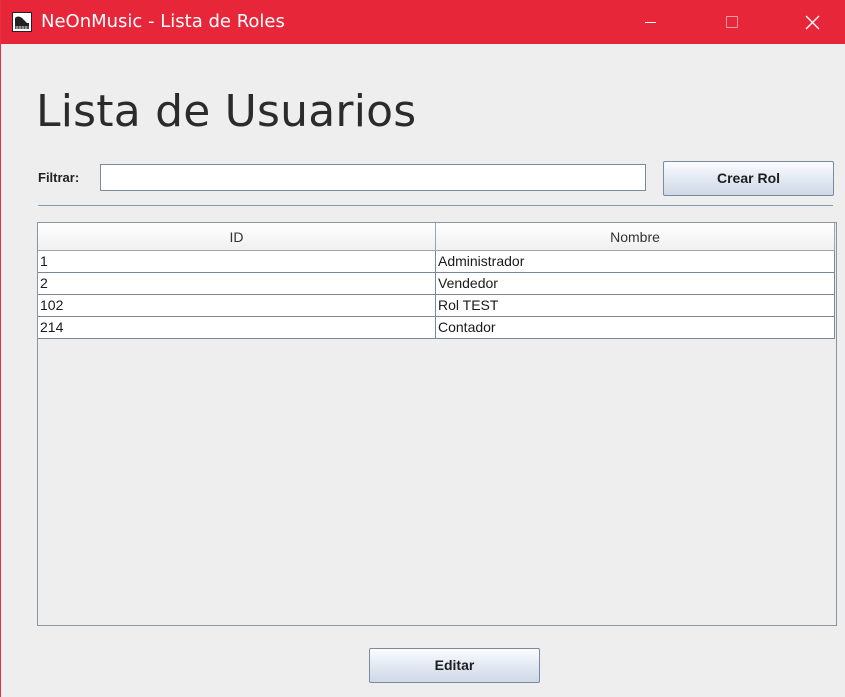  I want to click on column-header-id: ID, so click(237, 237).